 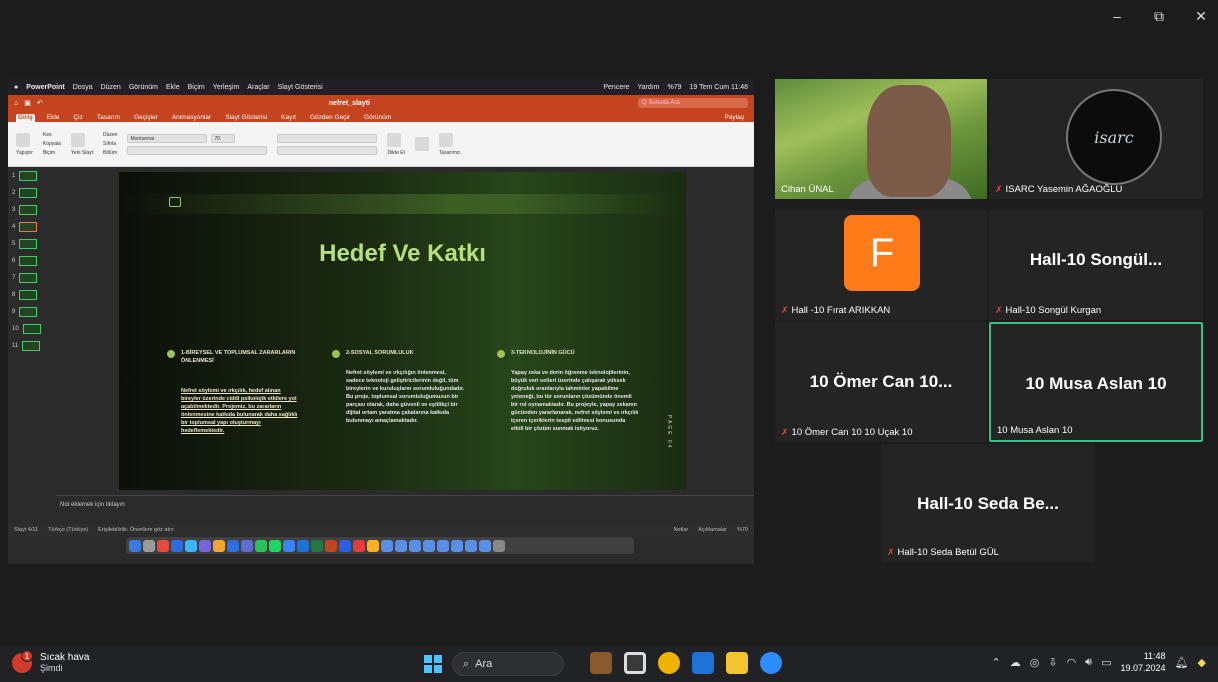 I want to click on ppt-search-input: Q Sunuda Ara, so click(x=693, y=103).